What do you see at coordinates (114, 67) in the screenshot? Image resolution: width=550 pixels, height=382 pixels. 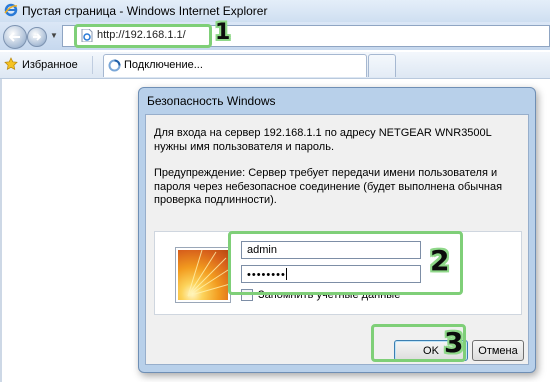 I see `loading-icon` at bounding box center [114, 67].